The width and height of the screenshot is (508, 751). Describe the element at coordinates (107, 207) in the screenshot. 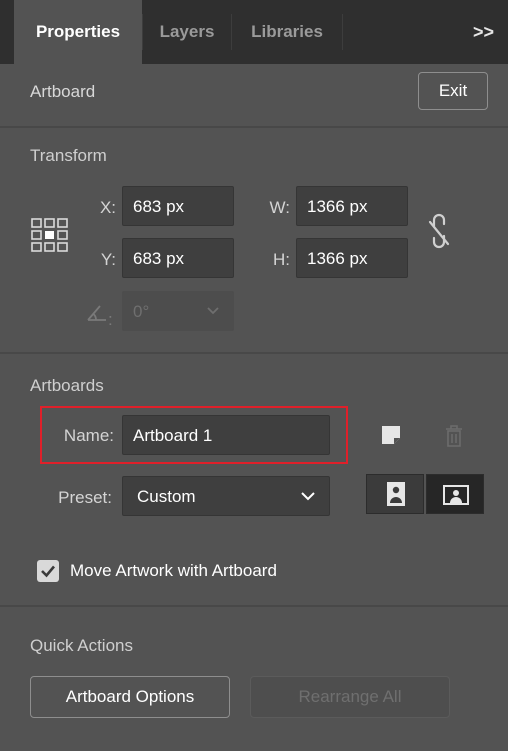

I see `x-label: X:` at that location.